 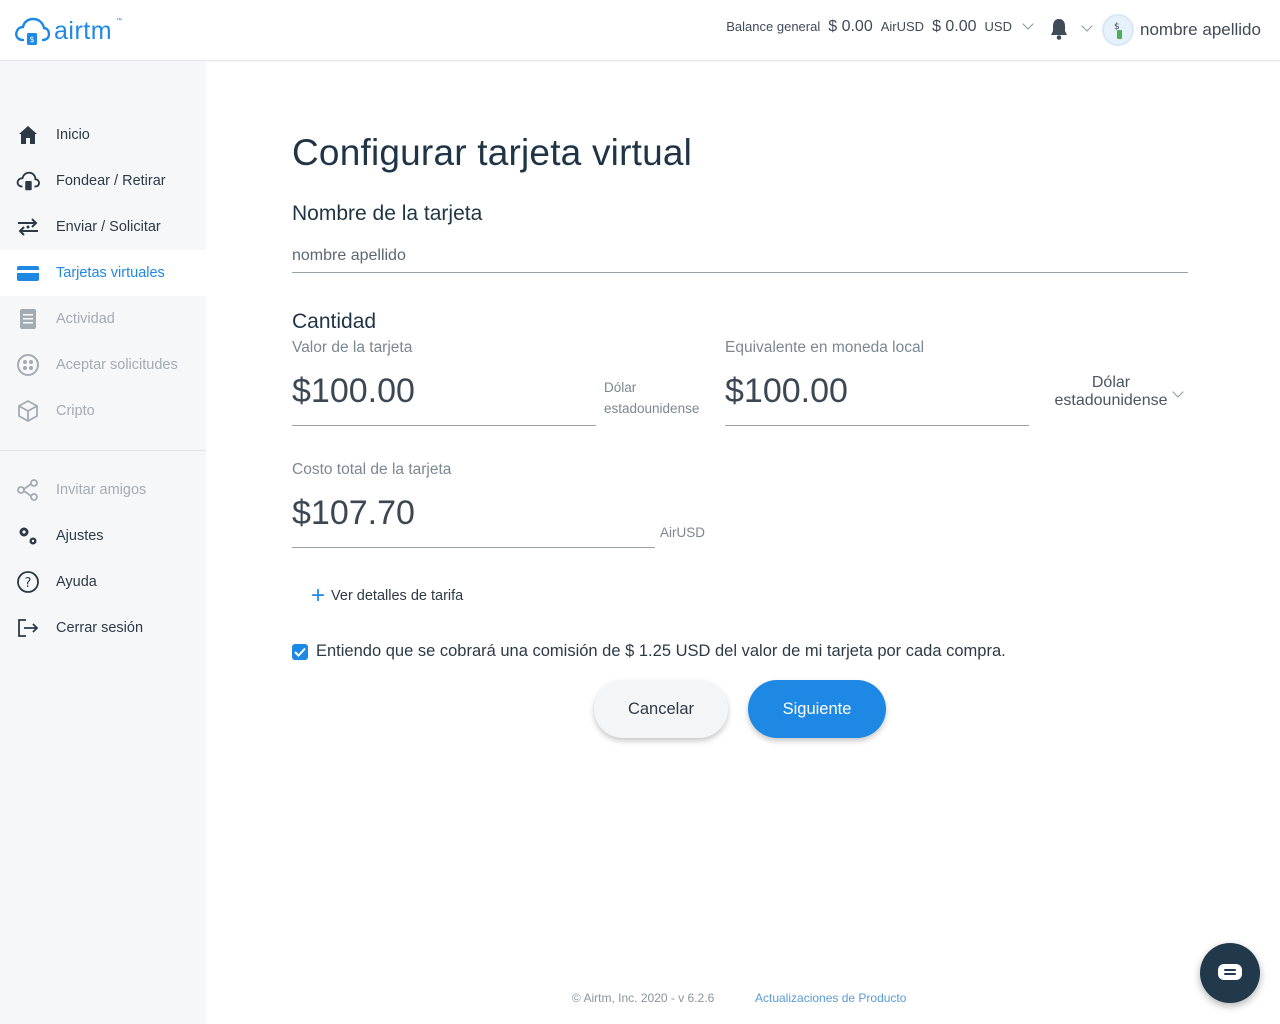 What do you see at coordinates (998, 26) in the screenshot?
I see `balance-usd-unit: USD` at bounding box center [998, 26].